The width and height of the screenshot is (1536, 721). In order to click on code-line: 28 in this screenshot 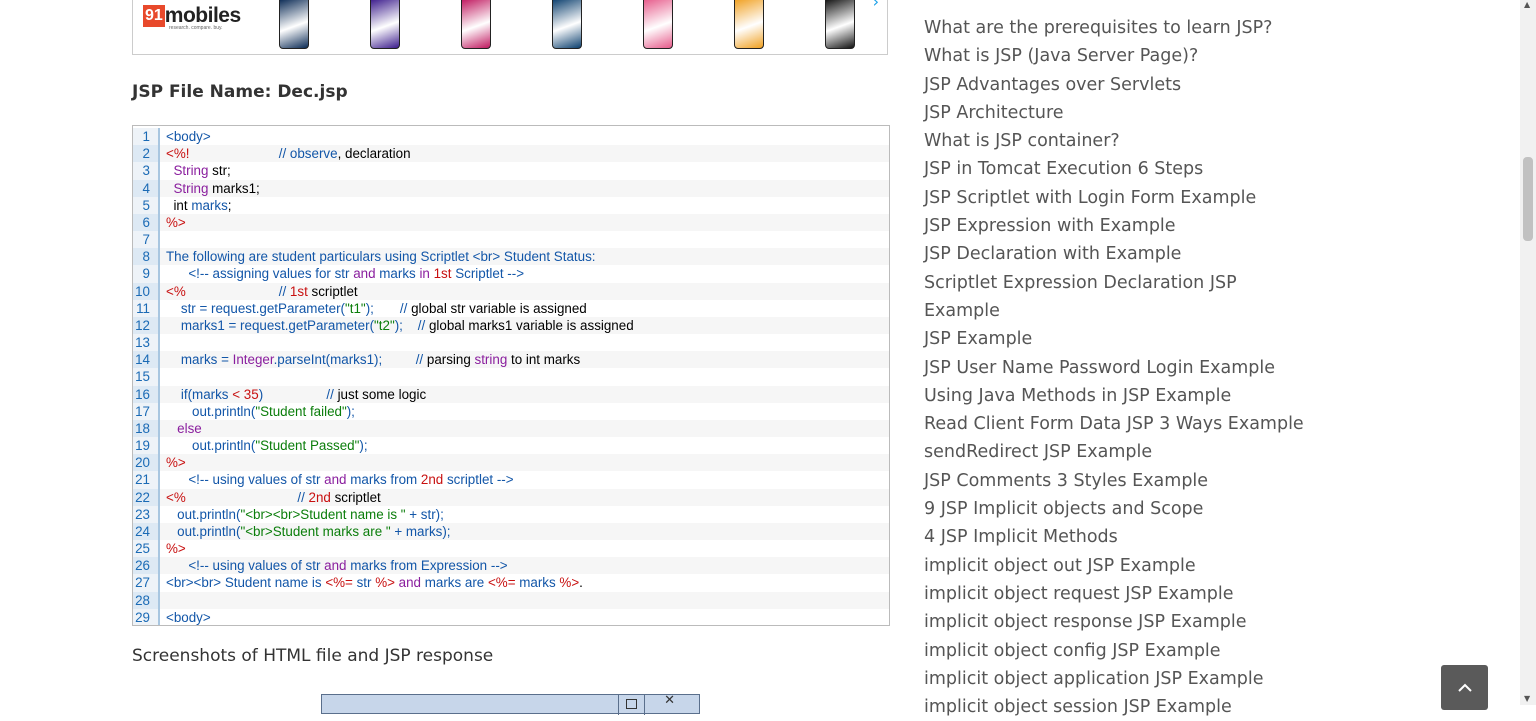, I will do `click(511, 600)`.